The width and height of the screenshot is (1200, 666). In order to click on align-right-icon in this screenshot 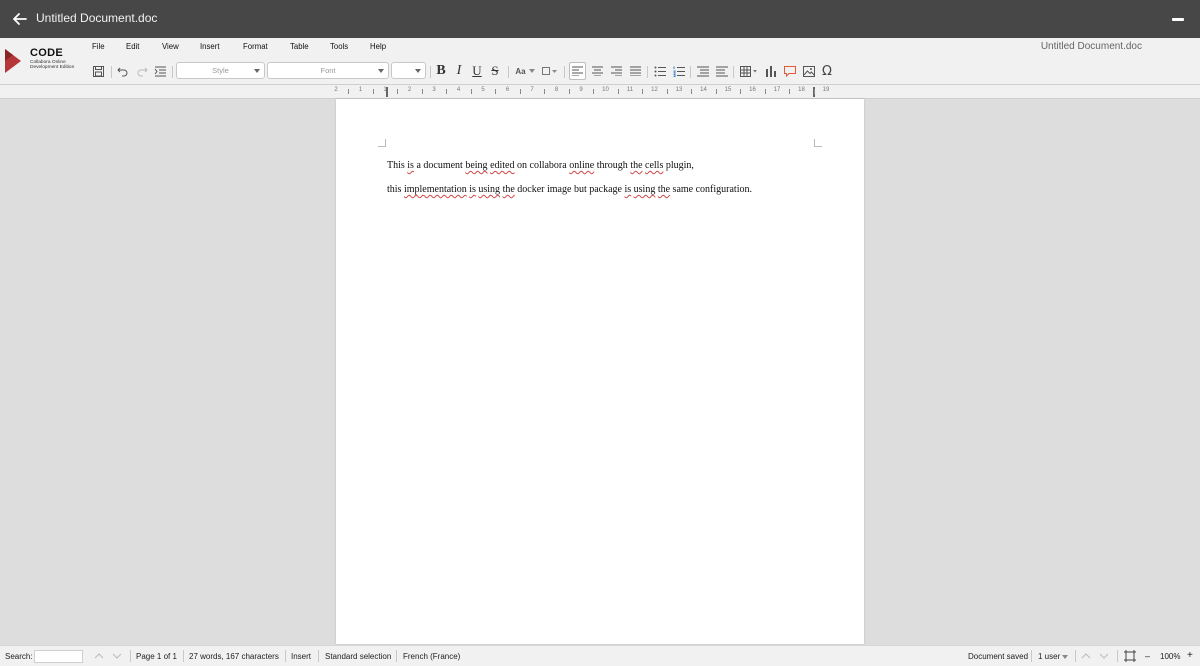, I will do `click(616, 71)`.